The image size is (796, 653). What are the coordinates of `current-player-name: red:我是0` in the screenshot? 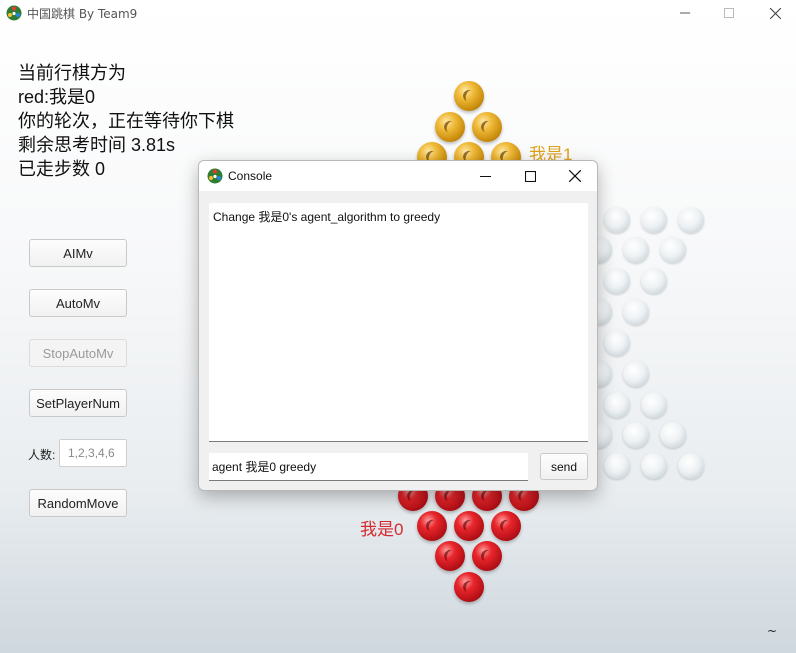 It's located at (57, 97).